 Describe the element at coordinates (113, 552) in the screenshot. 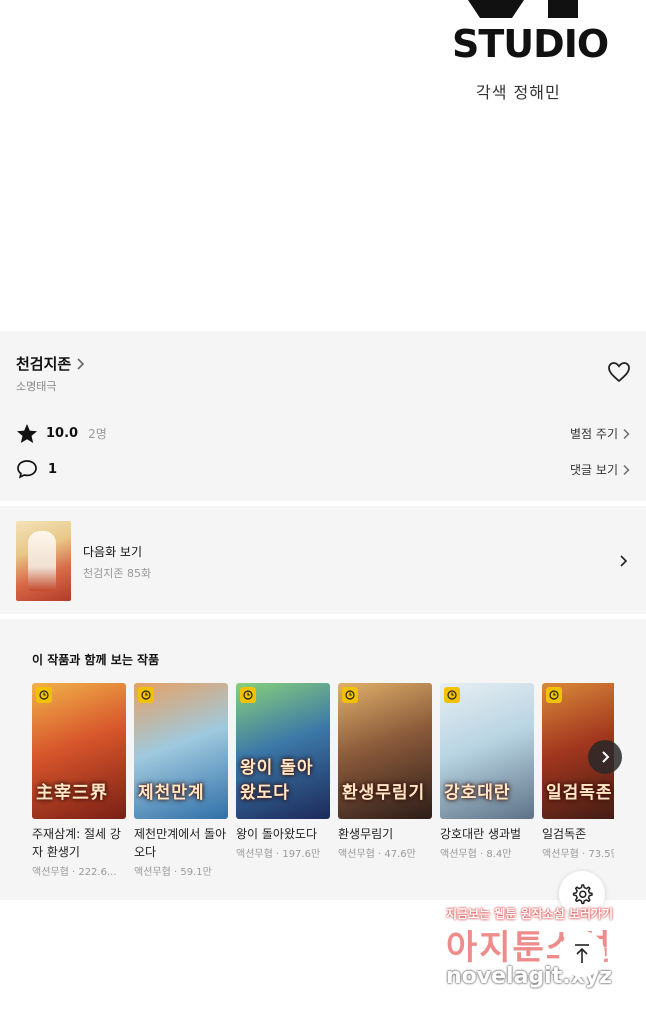

I see `next-episode-label: 다음화 보기` at that location.